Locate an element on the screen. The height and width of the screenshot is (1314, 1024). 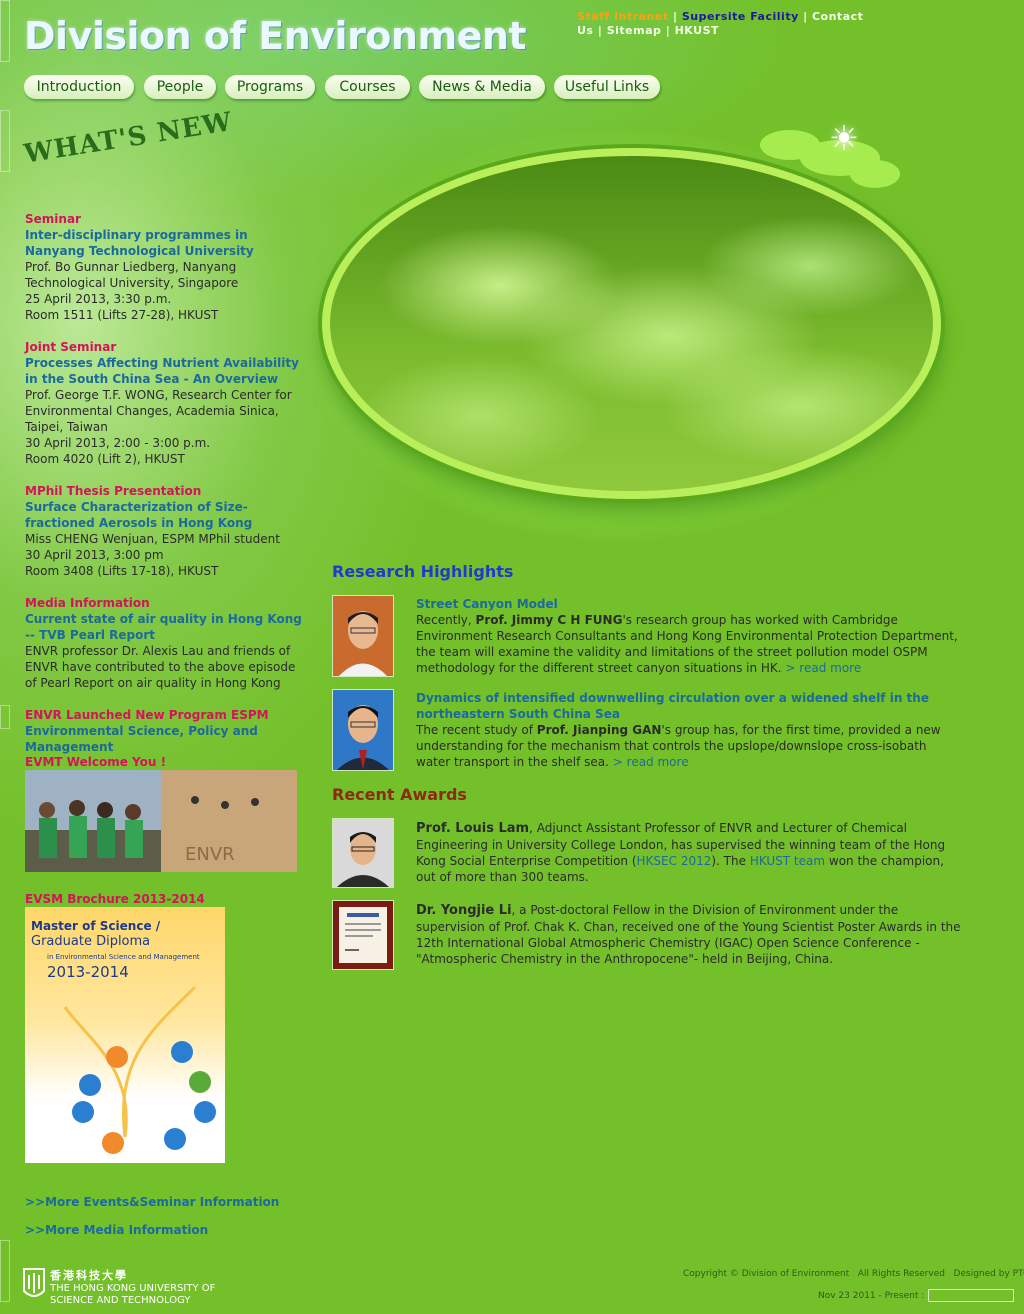
hkust-english-name-2: SCIENCE AND TECHNOLOGY is located at coordinates (120, 1300).